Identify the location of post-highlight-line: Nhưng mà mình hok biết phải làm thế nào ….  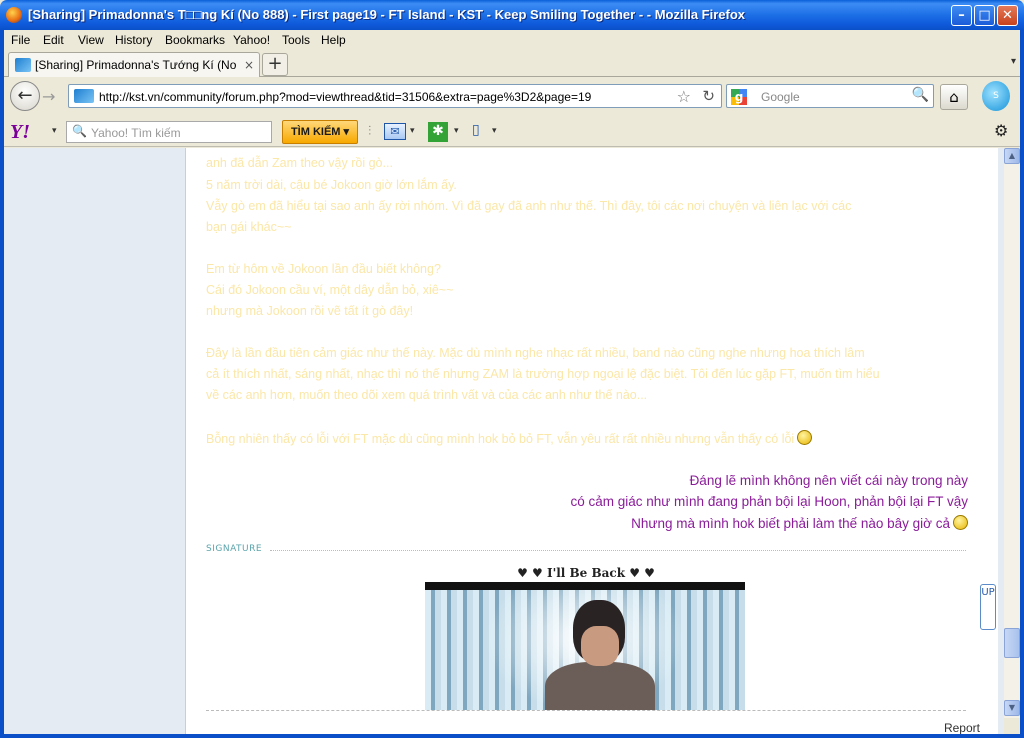
(790, 523).